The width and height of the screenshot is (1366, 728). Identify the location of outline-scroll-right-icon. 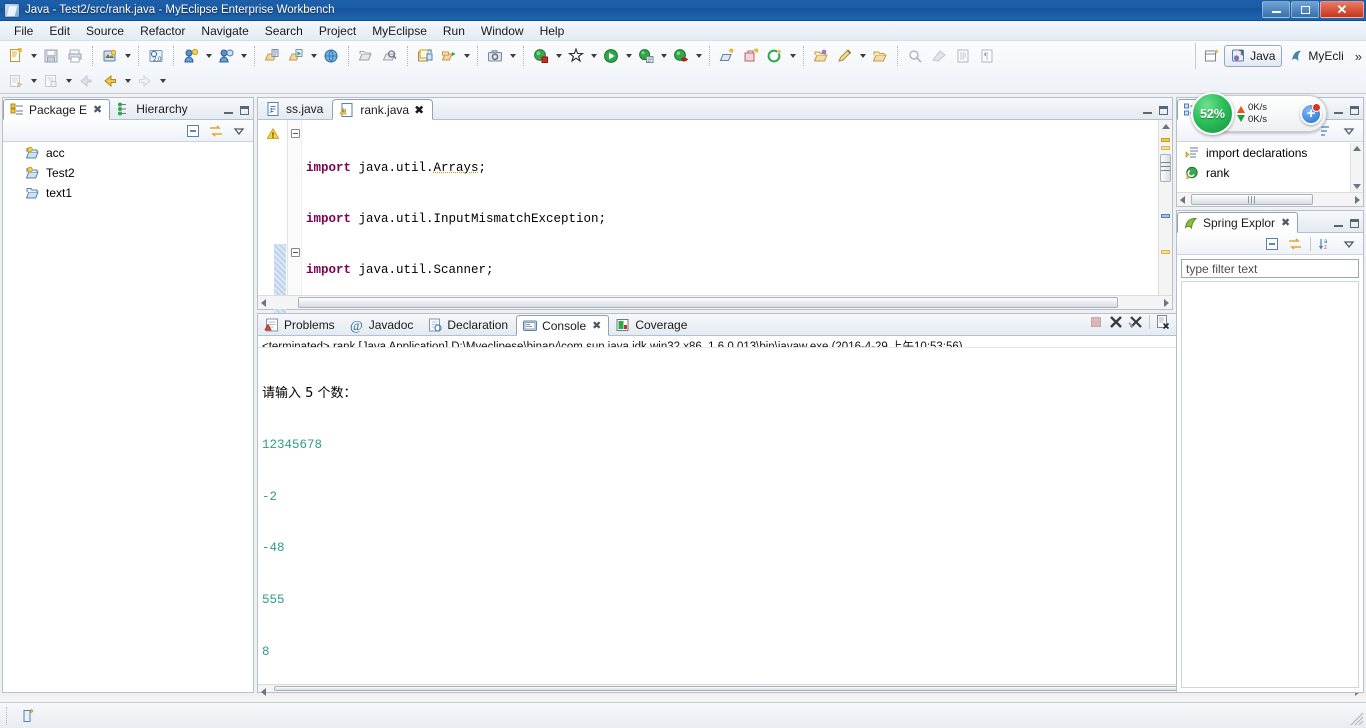
(1357, 200).